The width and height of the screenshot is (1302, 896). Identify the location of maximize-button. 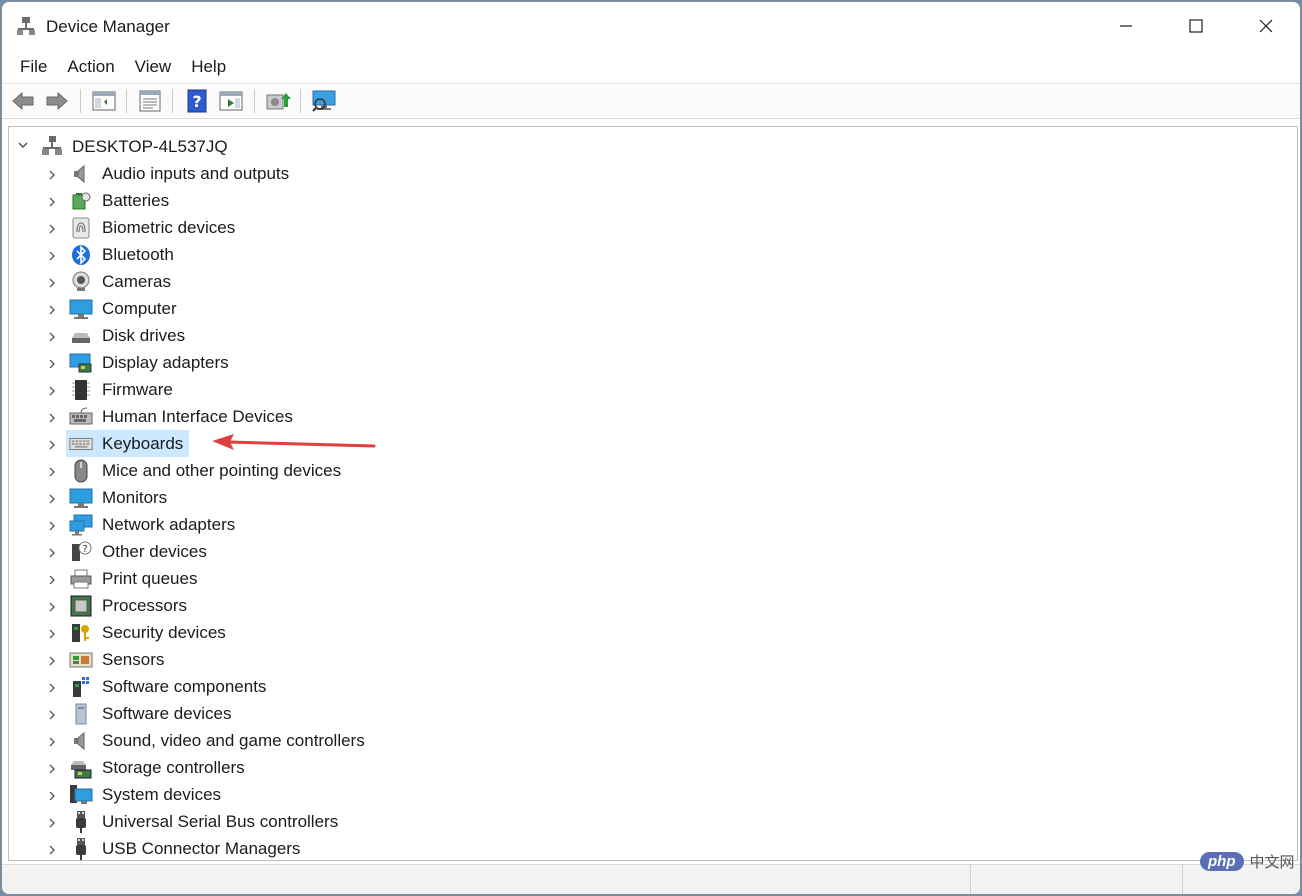
(1196, 26).